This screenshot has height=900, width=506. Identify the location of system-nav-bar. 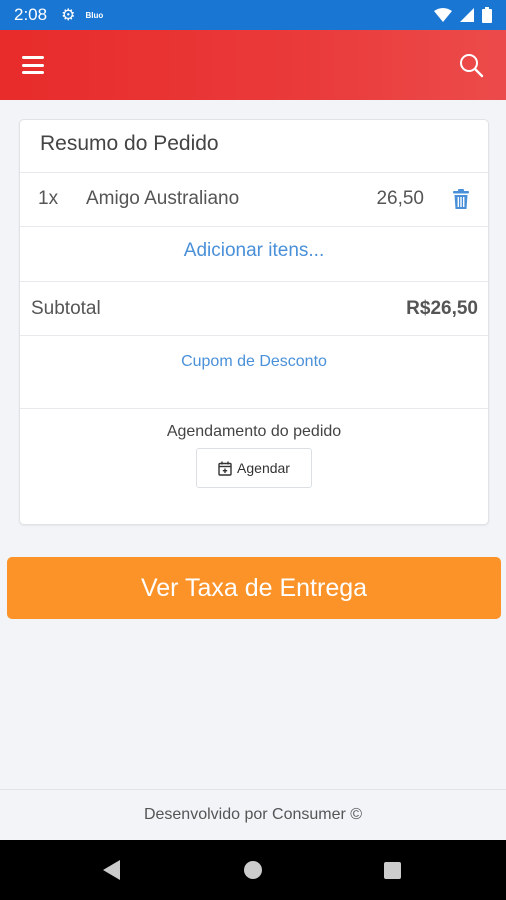
(253, 870).